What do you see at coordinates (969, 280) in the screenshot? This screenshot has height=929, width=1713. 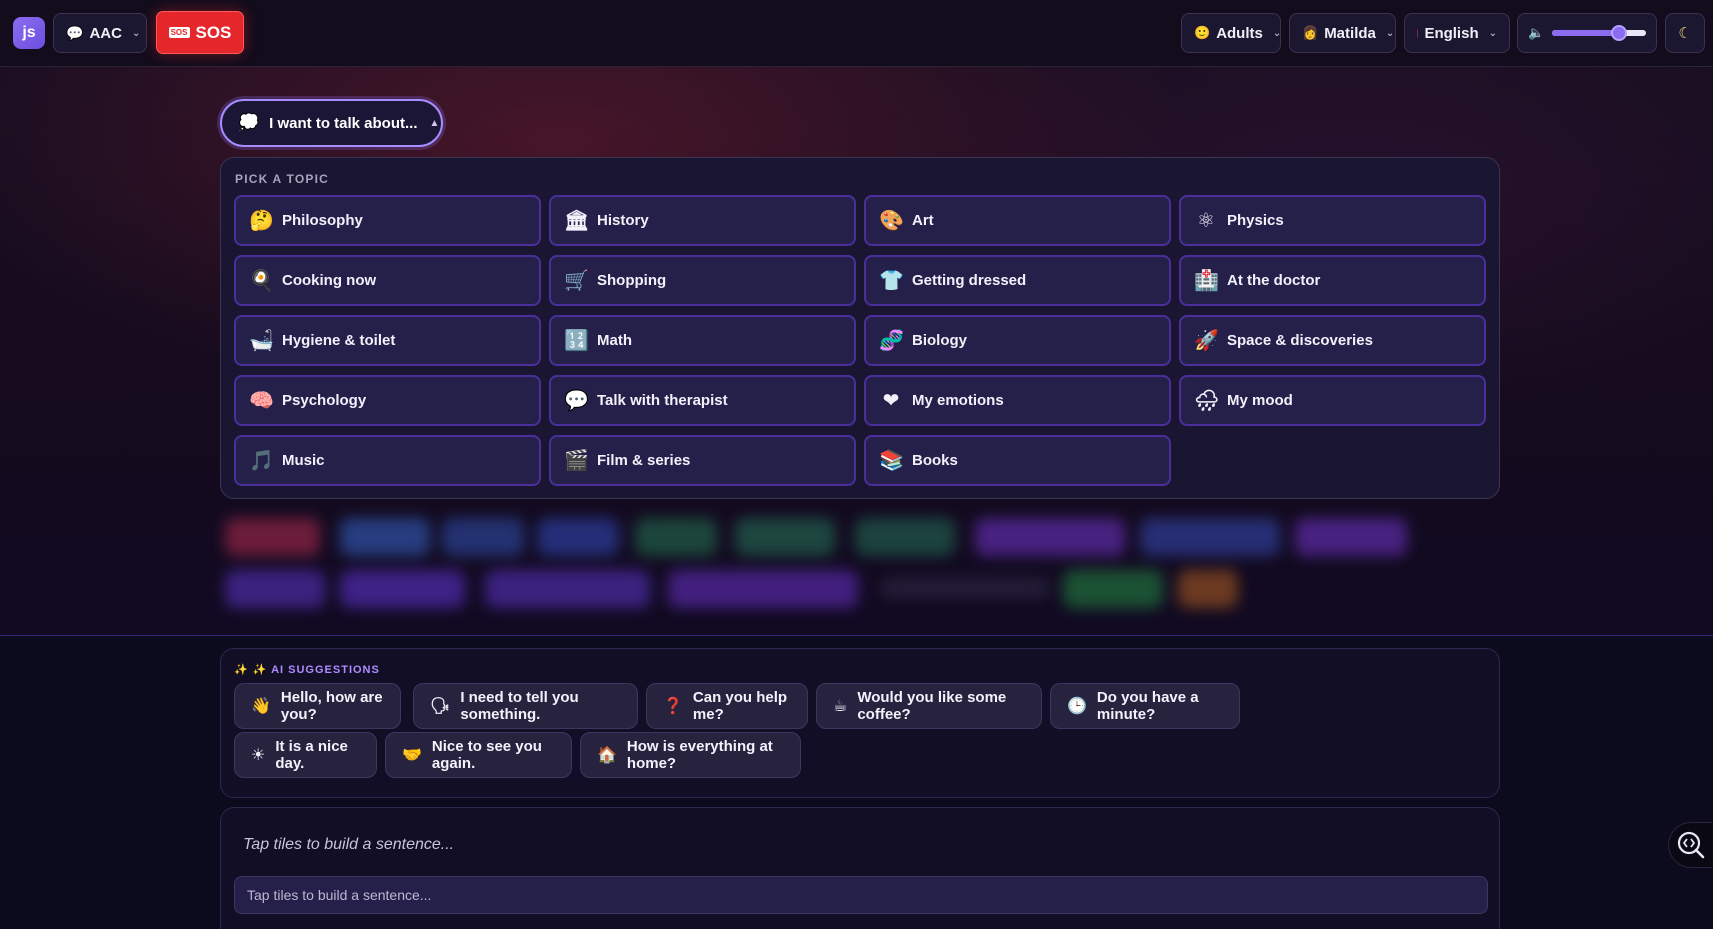 I see `topic-label: Getting dressed` at bounding box center [969, 280].